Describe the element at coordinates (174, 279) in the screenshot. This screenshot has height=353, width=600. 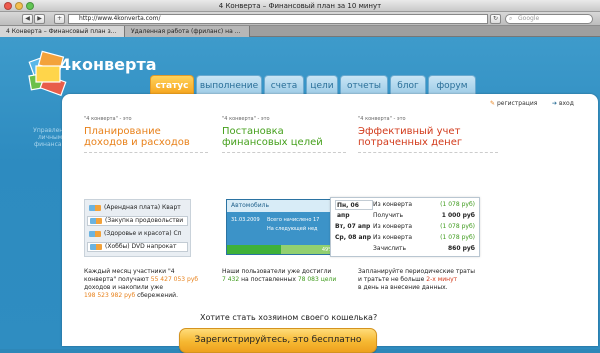
I see `stat-value: 55 427 053 руб` at that location.